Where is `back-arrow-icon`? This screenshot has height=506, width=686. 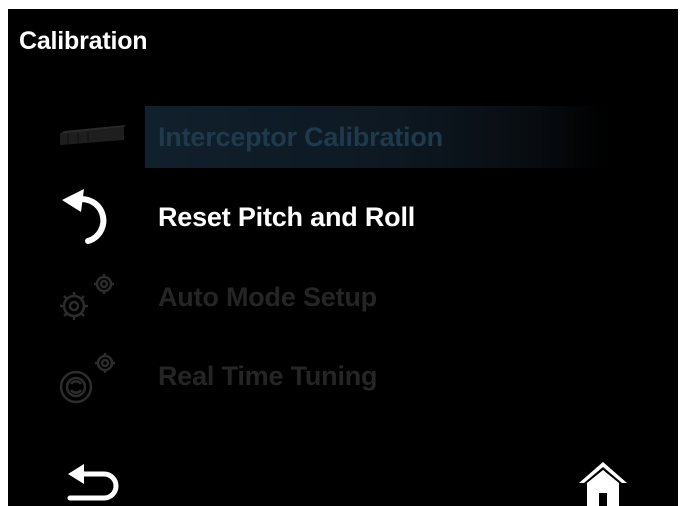
back-arrow-icon is located at coordinates (95, 485).